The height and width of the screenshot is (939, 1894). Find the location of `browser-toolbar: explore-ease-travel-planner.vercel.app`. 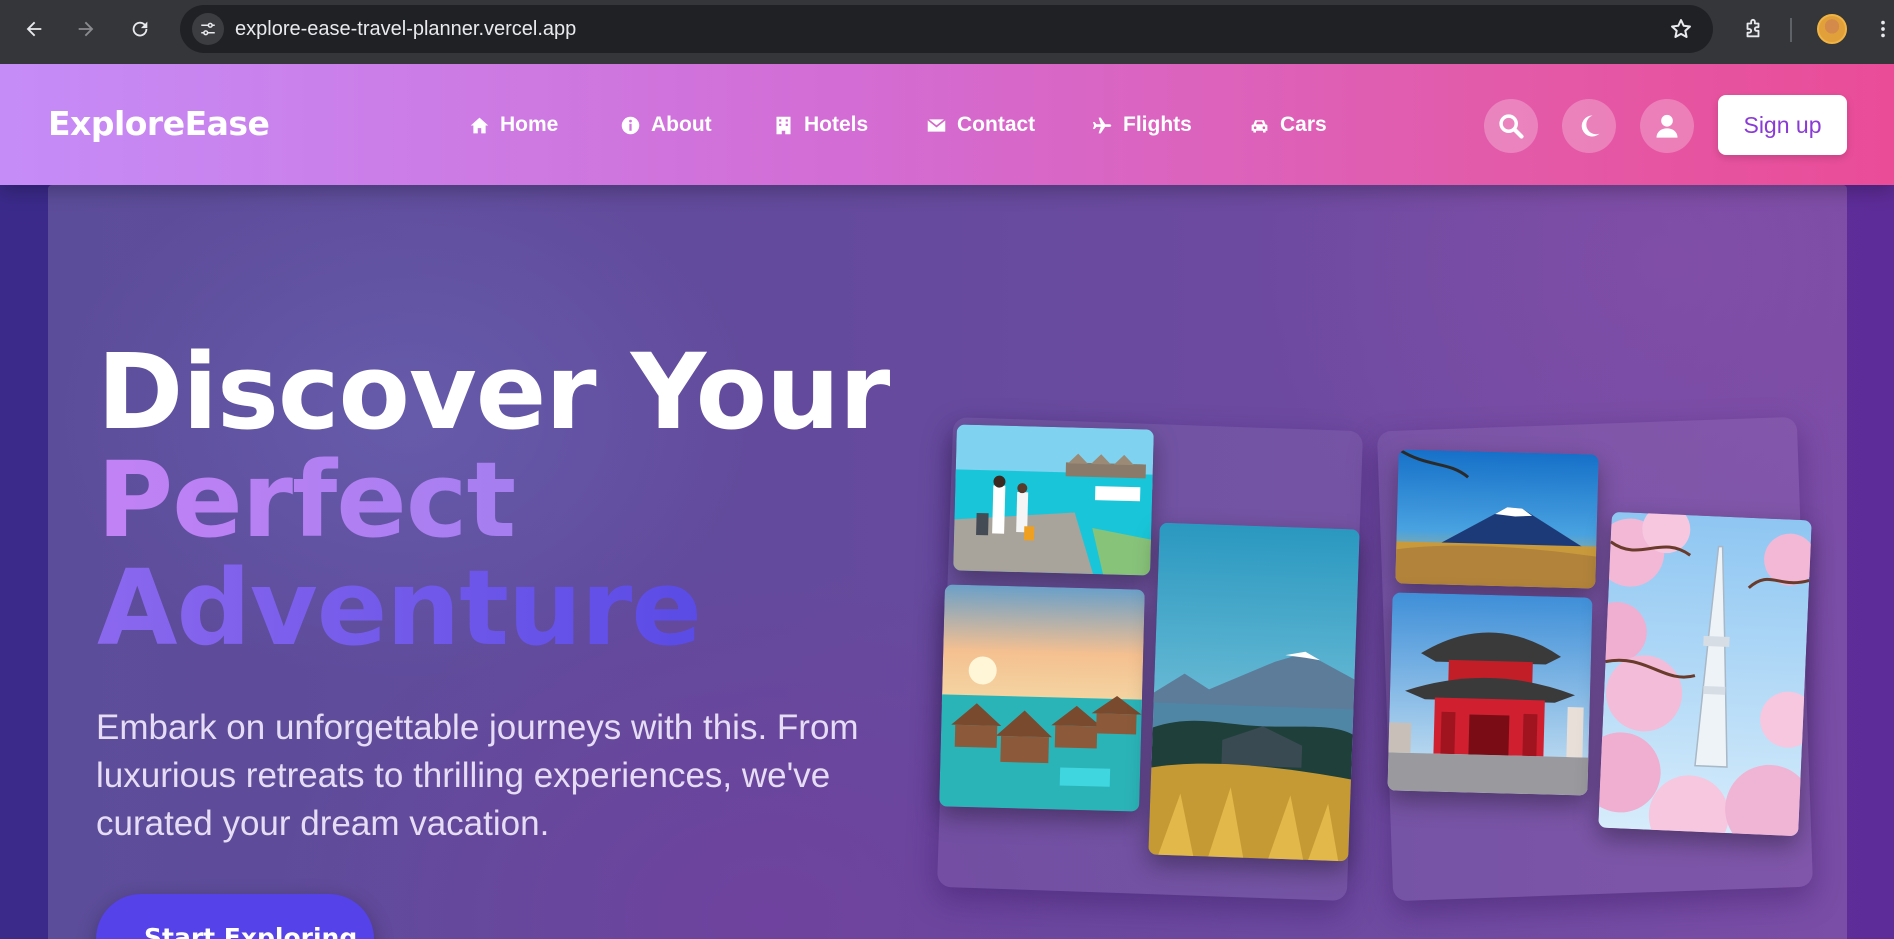

browser-toolbar: explore-ease-travel-planner.vercel.app is located at coordinates (947, 32).